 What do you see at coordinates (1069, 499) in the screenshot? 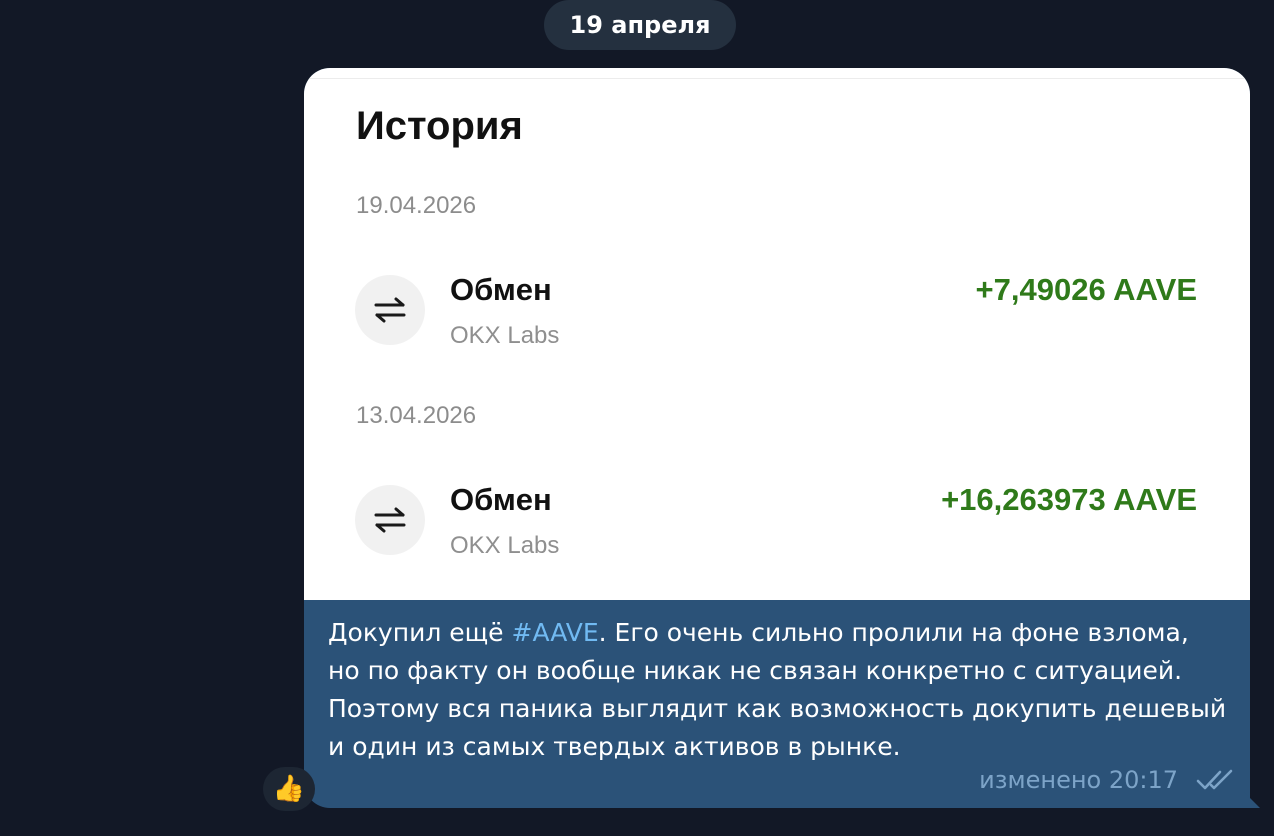
I see `transaction-amount: +16,263973 AAVE` at bounding box center [1069, 499].